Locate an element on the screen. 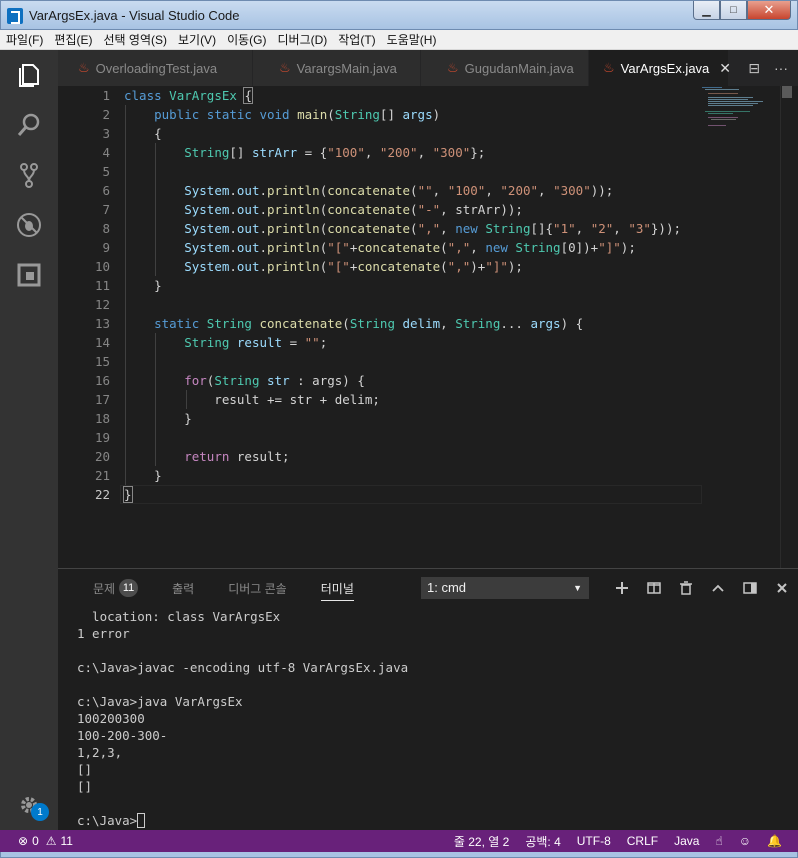  minimize-button: ▁ is located at coordinates (706, 10).